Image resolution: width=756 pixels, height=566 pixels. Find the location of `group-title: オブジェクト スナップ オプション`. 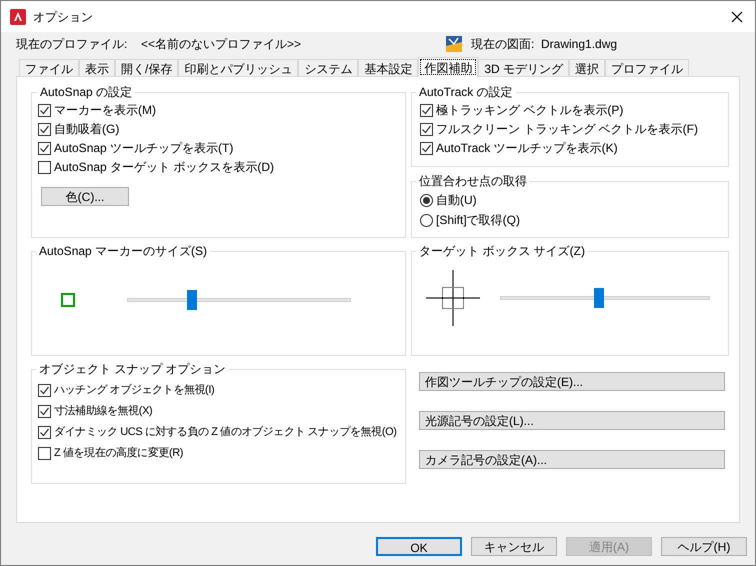

group-title: オブジェクト スナップ オプション is located at coordinates (132, 369).